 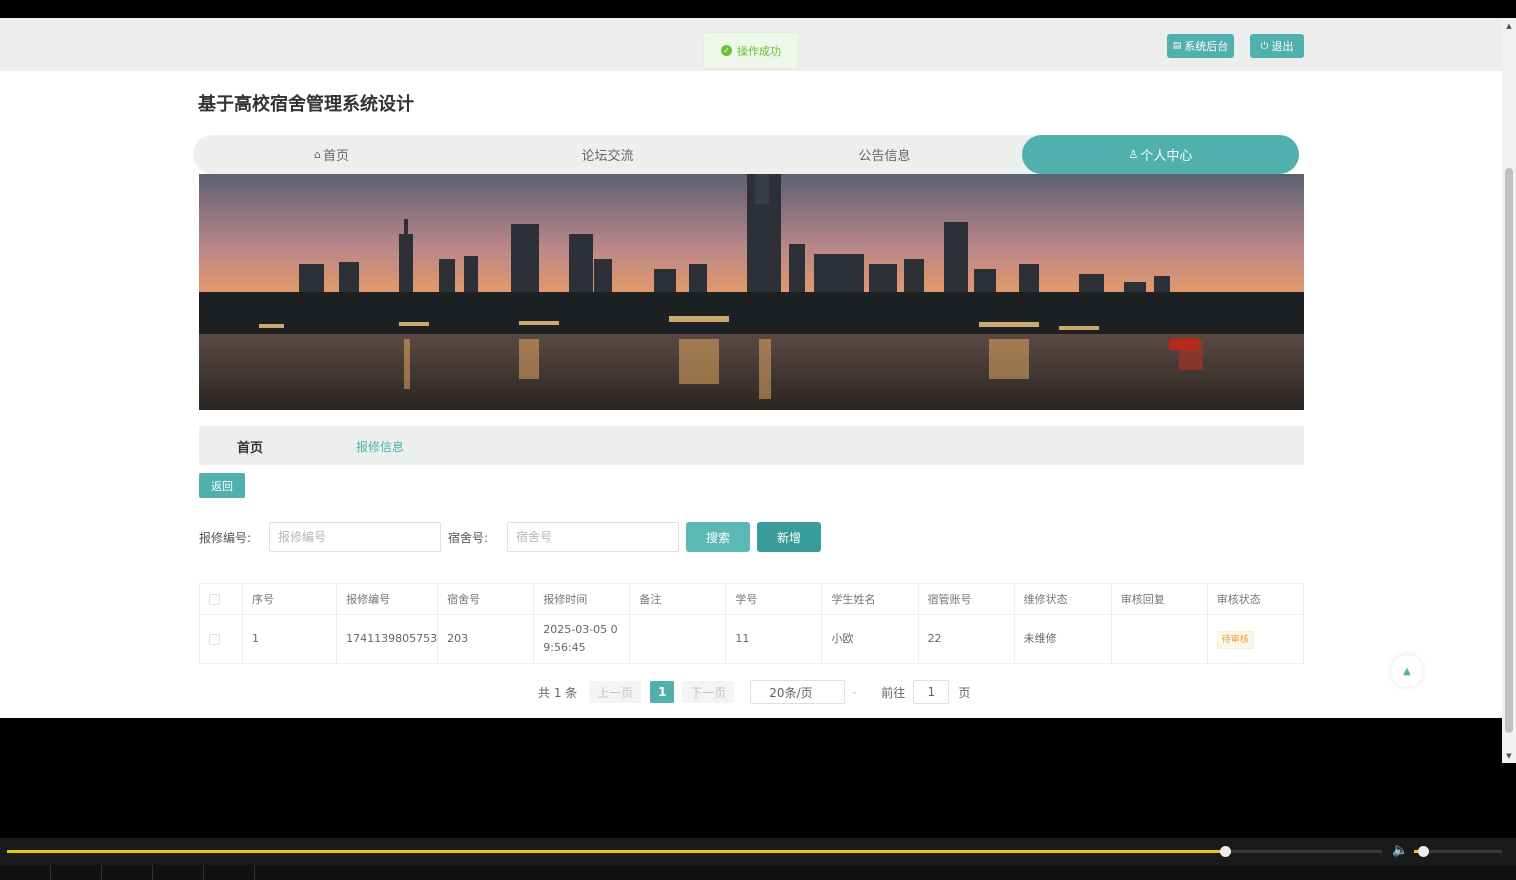 I want to click on top-bar: ✓ 操作成功 ▤ 系统后台 ⏻ 退出, so click(x=751, y=44).